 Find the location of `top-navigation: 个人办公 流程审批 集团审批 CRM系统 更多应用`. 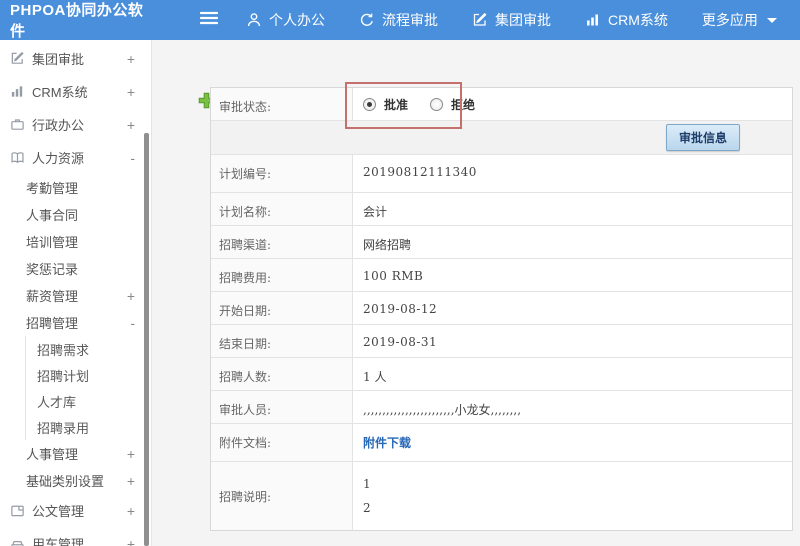

top-navigation: 个人办公 流程审批 集团审批 CRM系统 更多应用 is located at coordinates (511, 20).